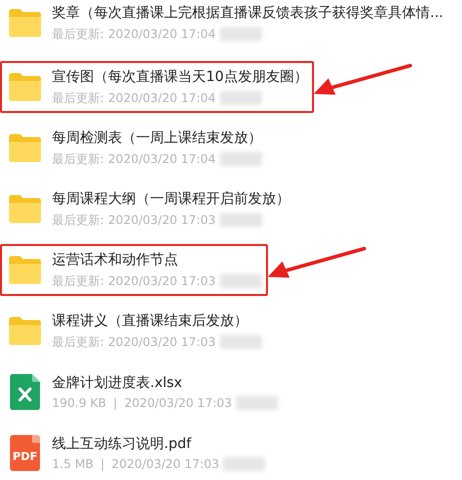  I want to click on file-name: 宣传图（每次直播课当天10点发朋友圈）, so click(180, 77).